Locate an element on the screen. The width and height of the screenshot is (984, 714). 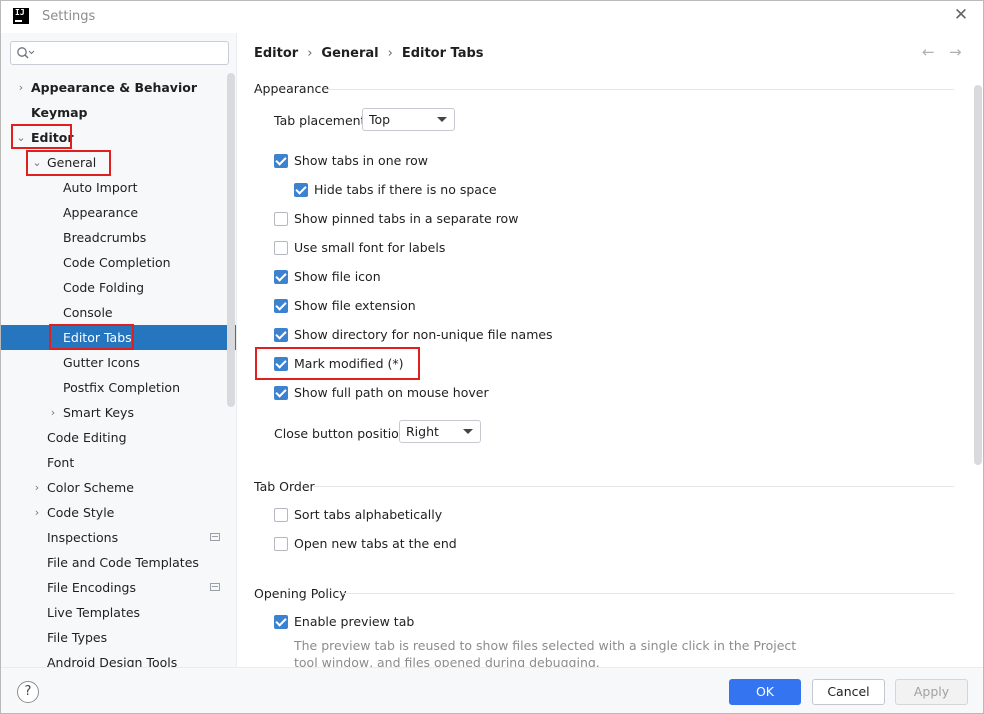
sidebar-item-file-types: File Types is located at coordinates (118, 637).